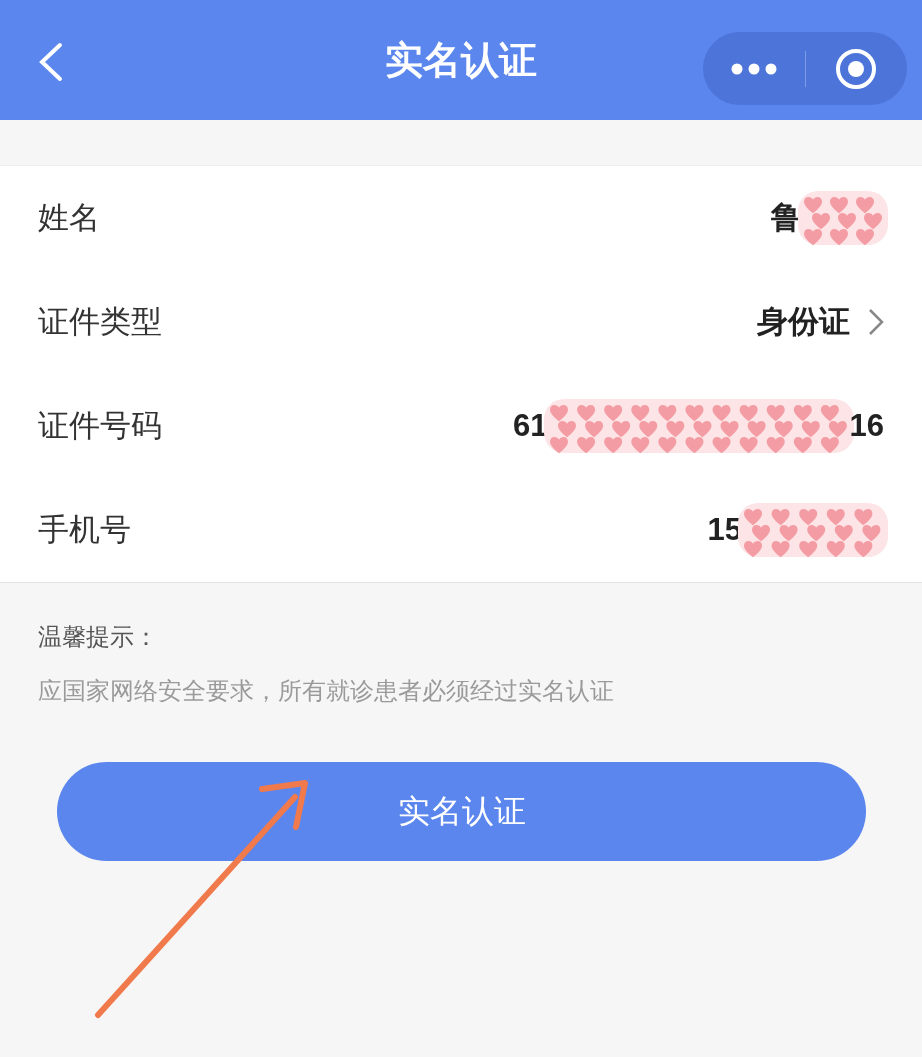  What do you see at coordinates (100, 426) in the screenshot?
I see `field-label: 证件号码` at bounding box center [100, 426].